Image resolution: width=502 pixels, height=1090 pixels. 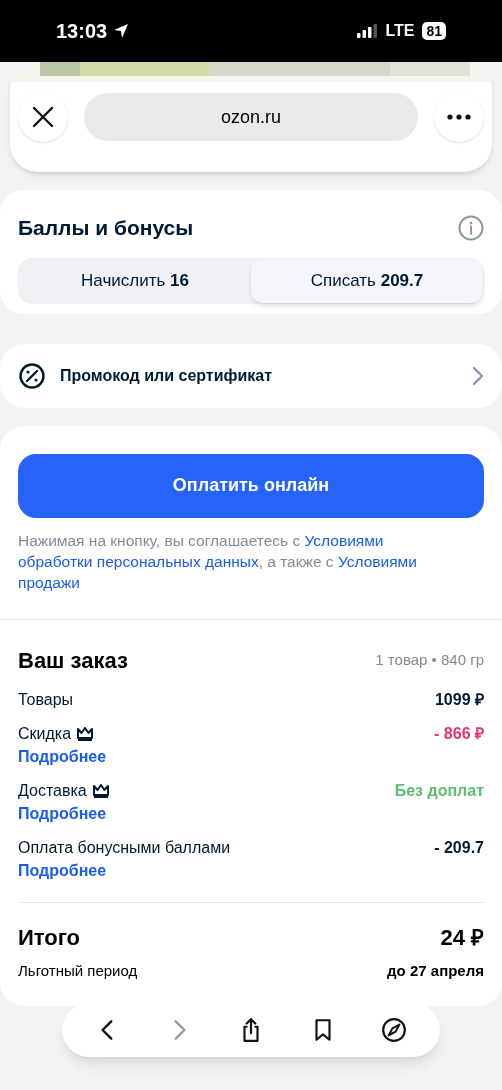 What do you see at coordinates (124, 847) in the screenshot?
I see `row-label: Оплата бонусными баллами` at bounding box center [124, 847].